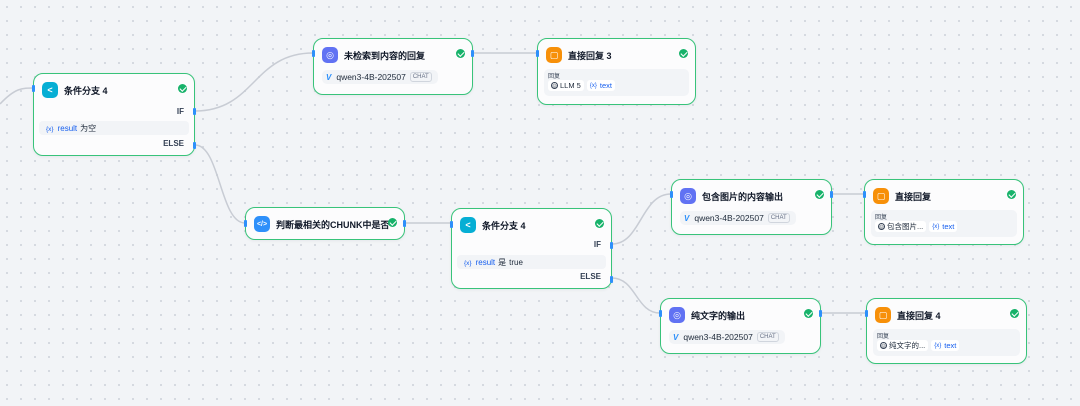 This screenshot has height=406, width=1080. Describe the element at coordinates (566, 85) in the screenshot. I see `node-ref-chip: ◎ LLM 5` at that location.